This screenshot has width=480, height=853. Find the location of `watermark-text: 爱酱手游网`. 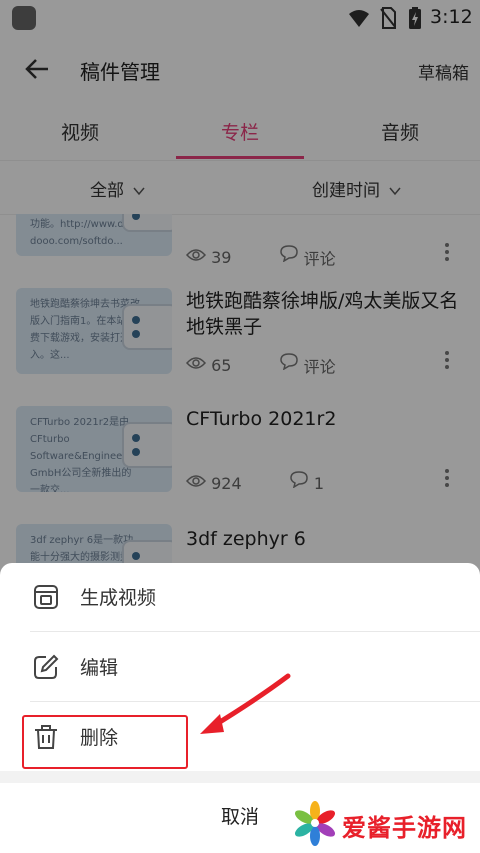

watermark-text: 爱酱手游网 is located at coordinates (404, 828).